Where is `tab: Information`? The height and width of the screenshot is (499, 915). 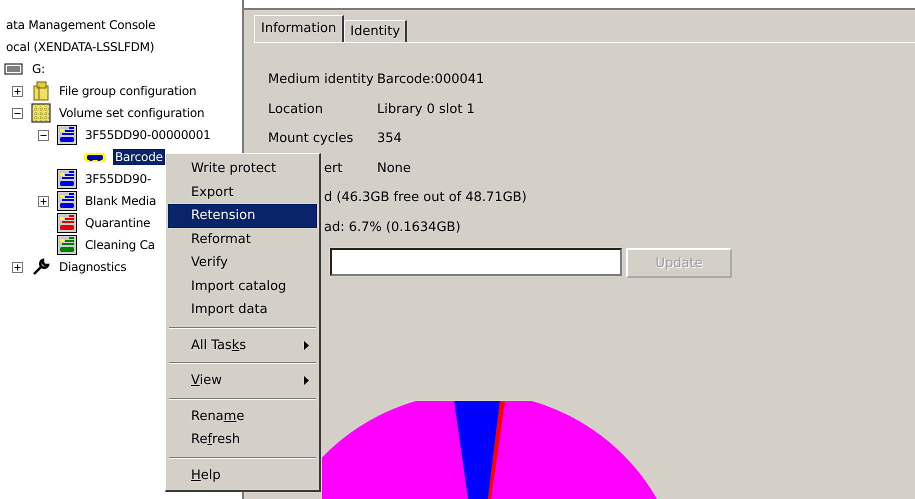
tab: Information is located at coordinates (299, 28).